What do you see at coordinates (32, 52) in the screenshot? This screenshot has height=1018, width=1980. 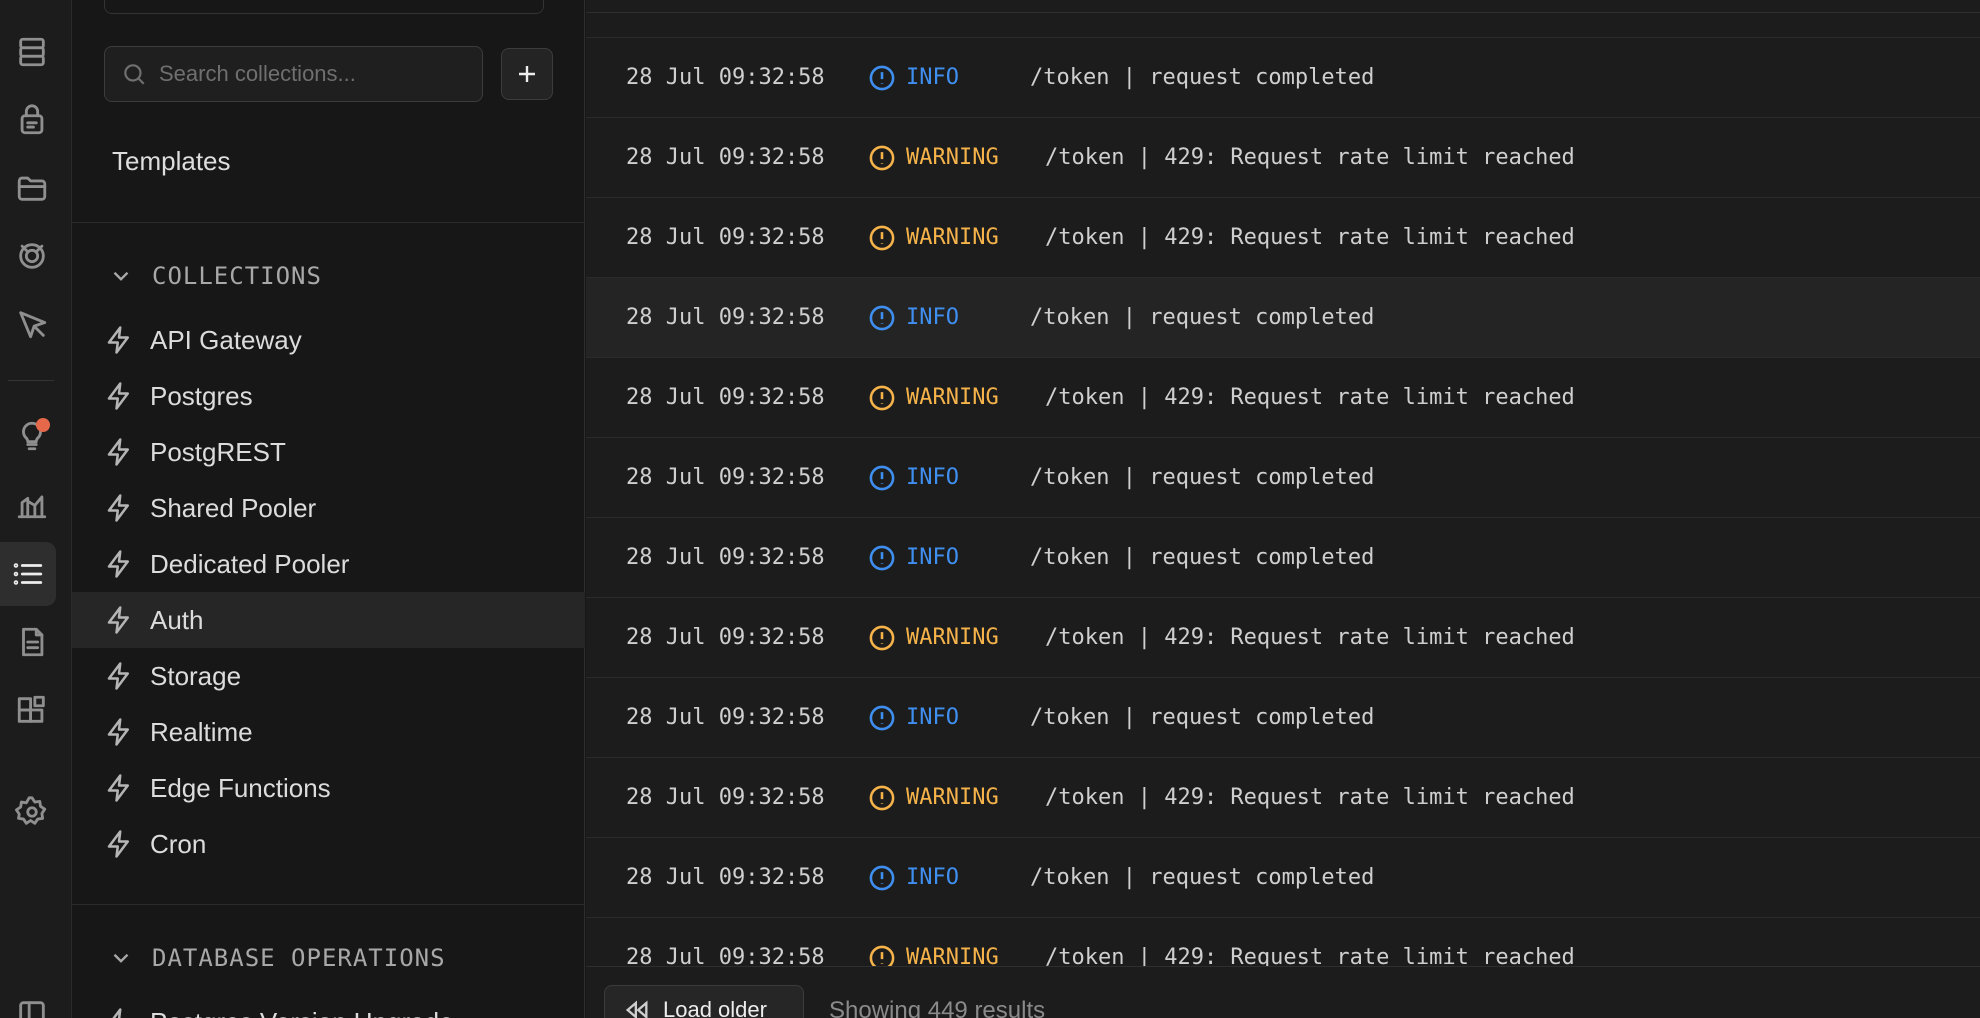 I see `database-icon` at bounding box center [32, 52].